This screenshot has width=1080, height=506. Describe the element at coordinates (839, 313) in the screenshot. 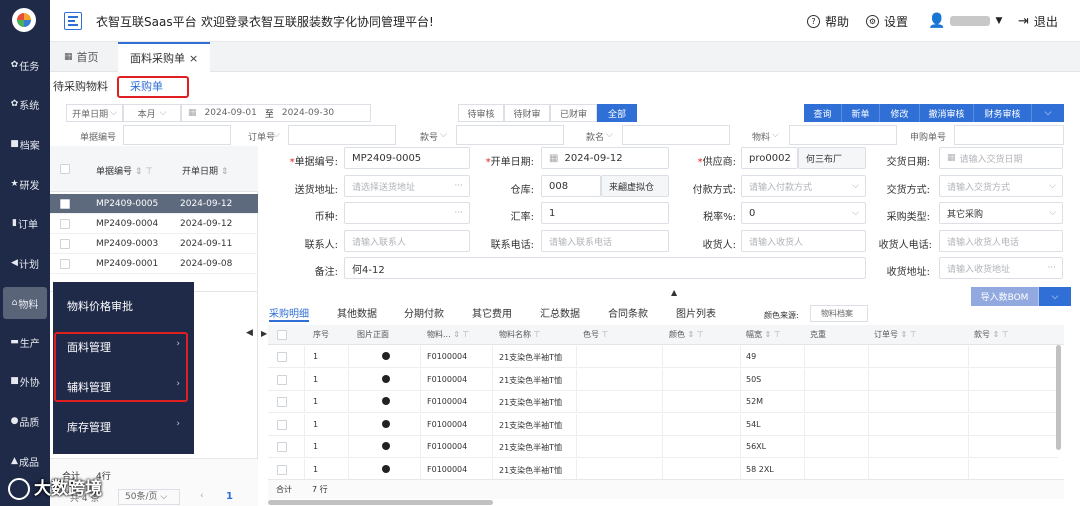

I see `color-source-select: 物料档案` at that location.